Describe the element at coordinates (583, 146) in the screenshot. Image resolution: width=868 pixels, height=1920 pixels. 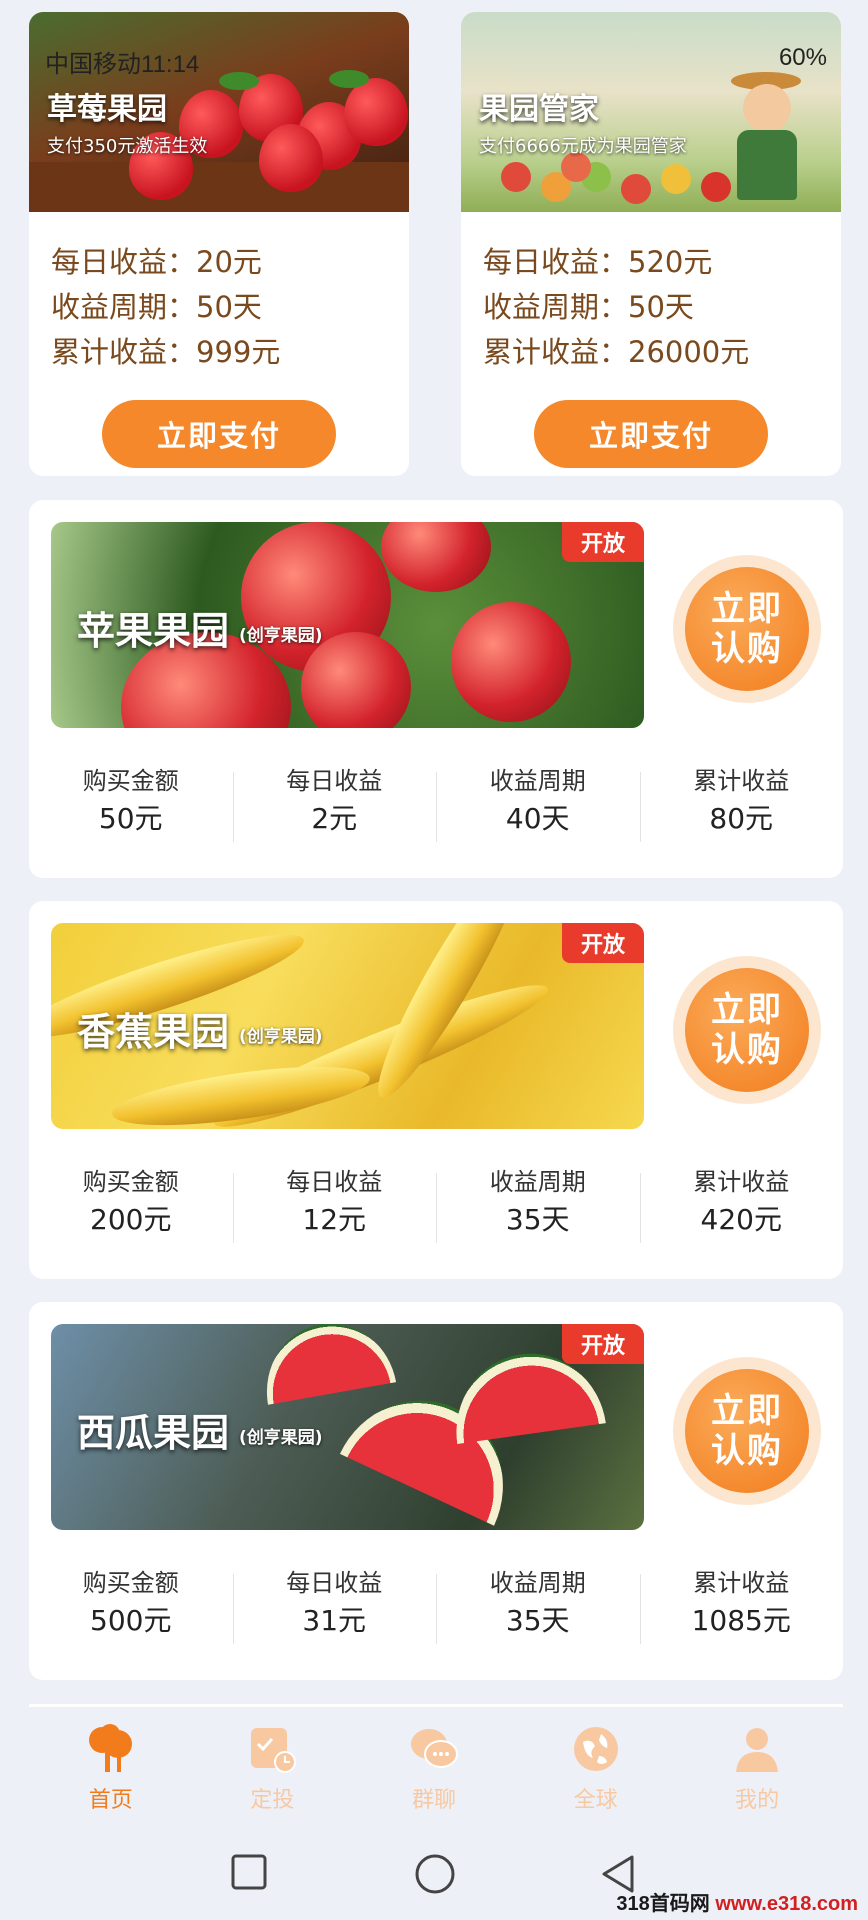
I see `card-subtitle: 支付6666元成为果园管家` at that location.